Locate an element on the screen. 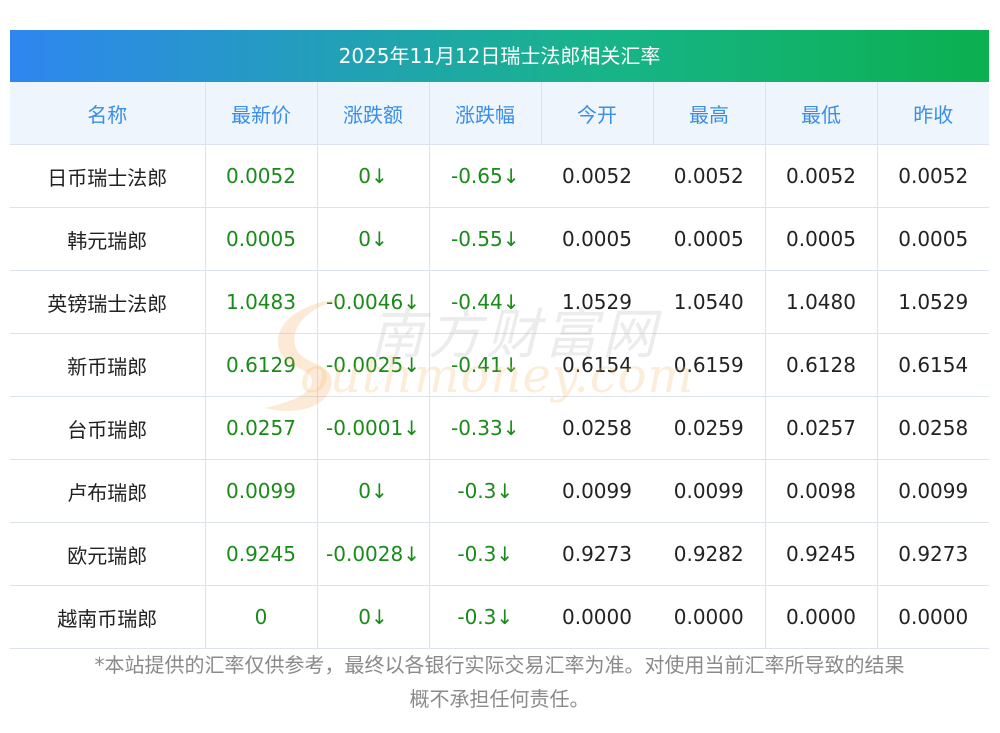  cell-low: 0.0098 is located at coordinates (821, 491).